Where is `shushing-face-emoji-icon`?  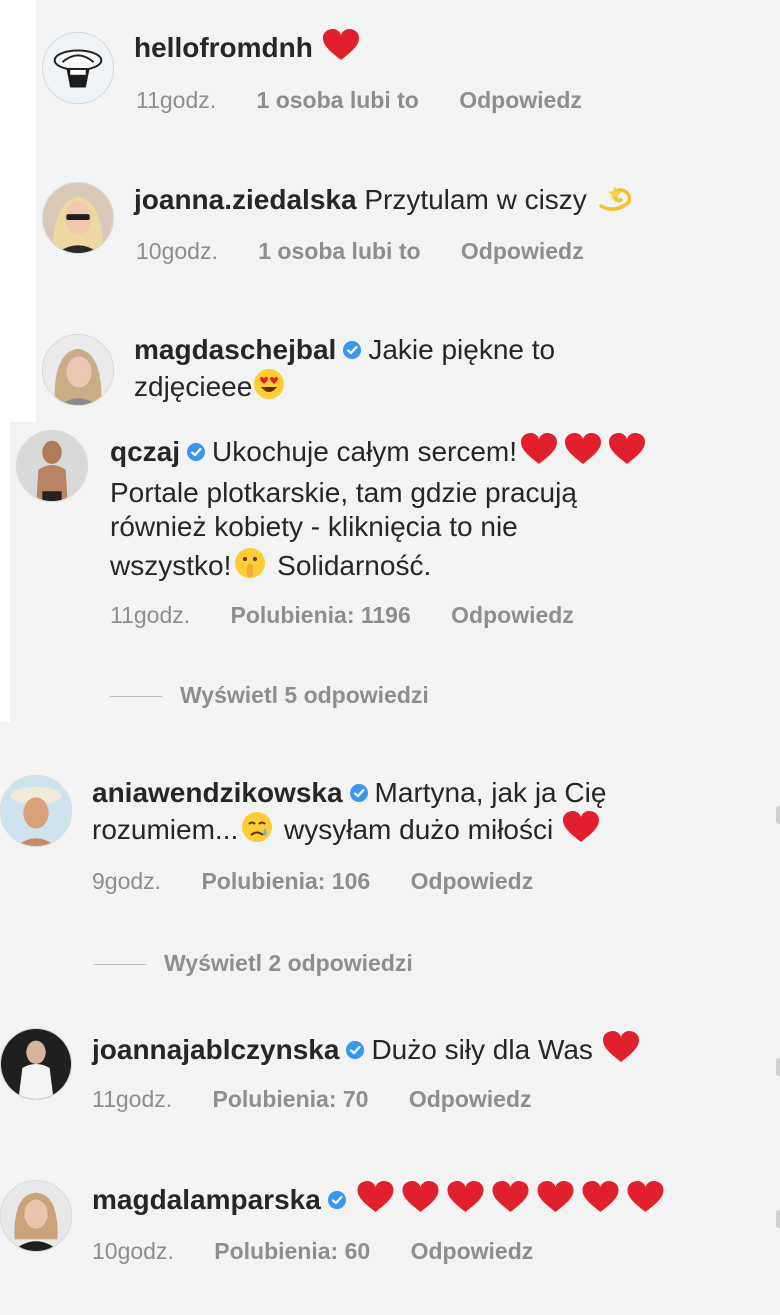 shushing-face-emoji-icon is located at coordinates (250, 563).